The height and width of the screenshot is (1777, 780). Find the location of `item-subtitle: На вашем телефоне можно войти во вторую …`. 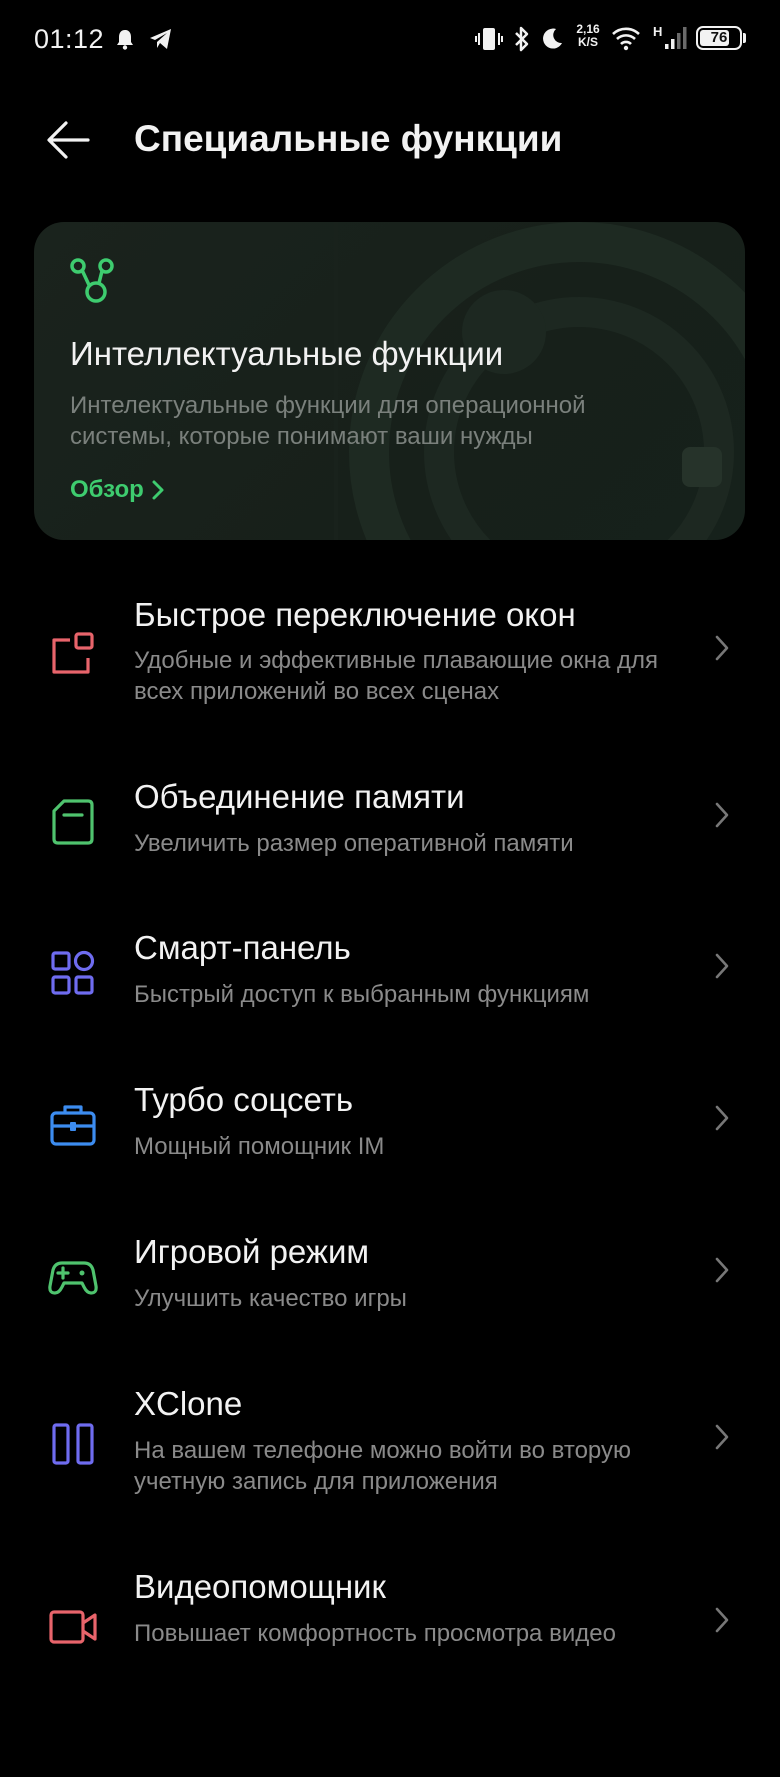

item-subtitle: На вашем телефоне можно войти во вторую … is located at coordinates (383, 1466).